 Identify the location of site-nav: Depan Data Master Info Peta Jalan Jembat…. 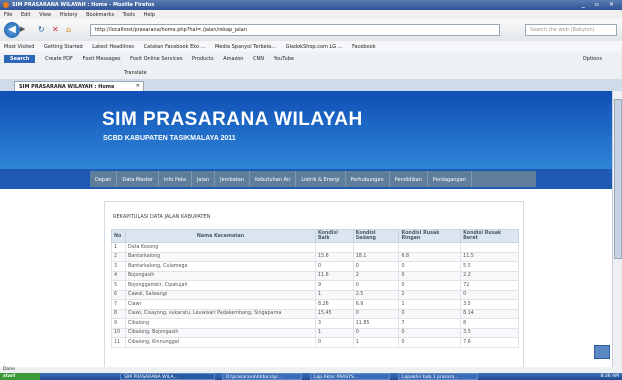
(306, 179).